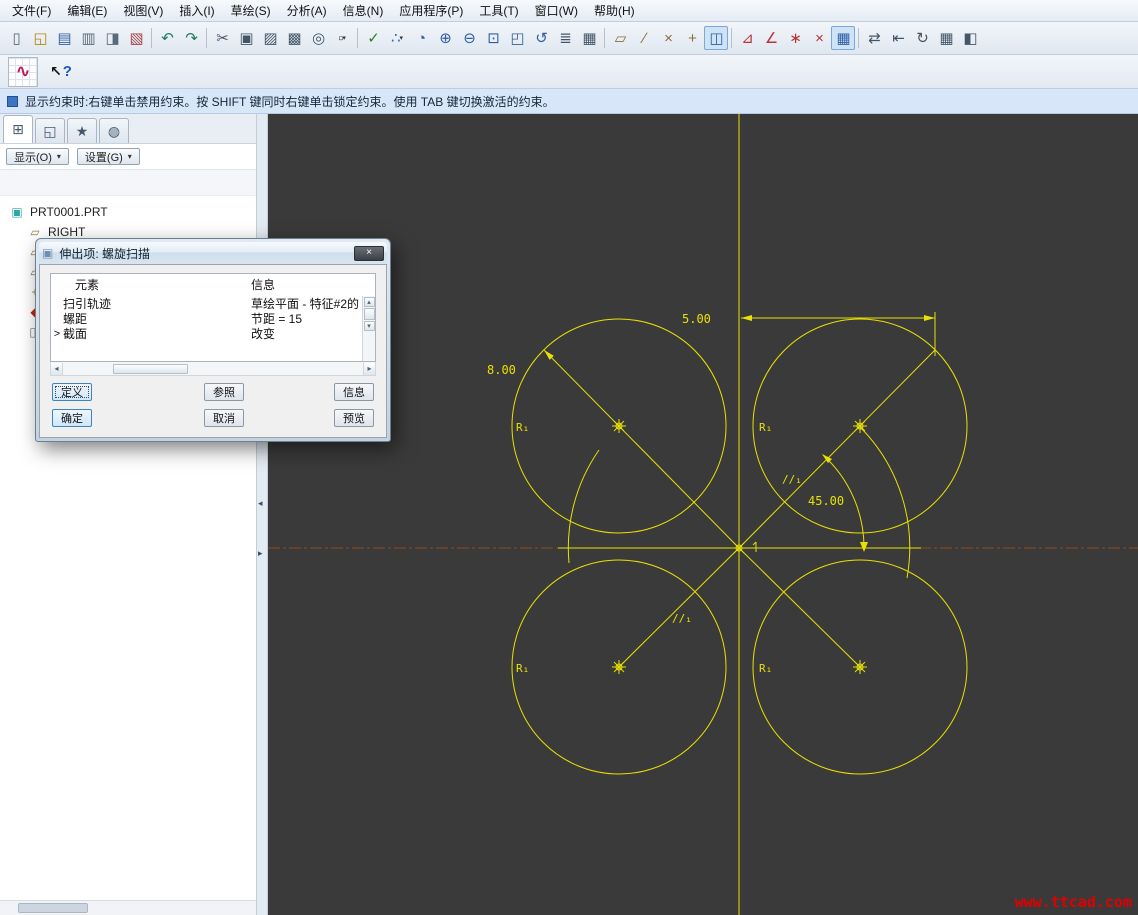 This screenshot has height=915, width=1138. Describe the element at coordinates (369, 253) in the screenshot. I see `dialog-close-button: ×` at that location.